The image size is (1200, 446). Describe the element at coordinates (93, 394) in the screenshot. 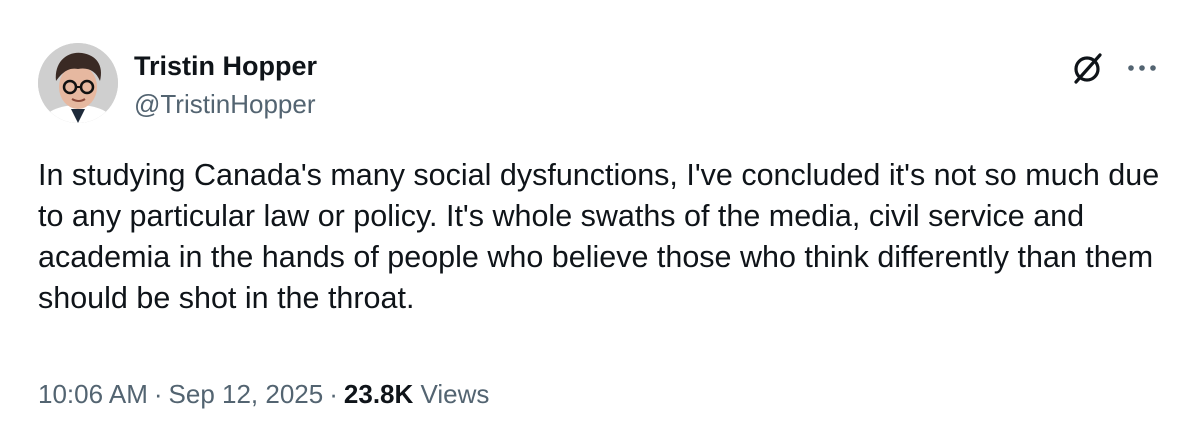

I see `tweet-time: 10:06 AM` at that location.